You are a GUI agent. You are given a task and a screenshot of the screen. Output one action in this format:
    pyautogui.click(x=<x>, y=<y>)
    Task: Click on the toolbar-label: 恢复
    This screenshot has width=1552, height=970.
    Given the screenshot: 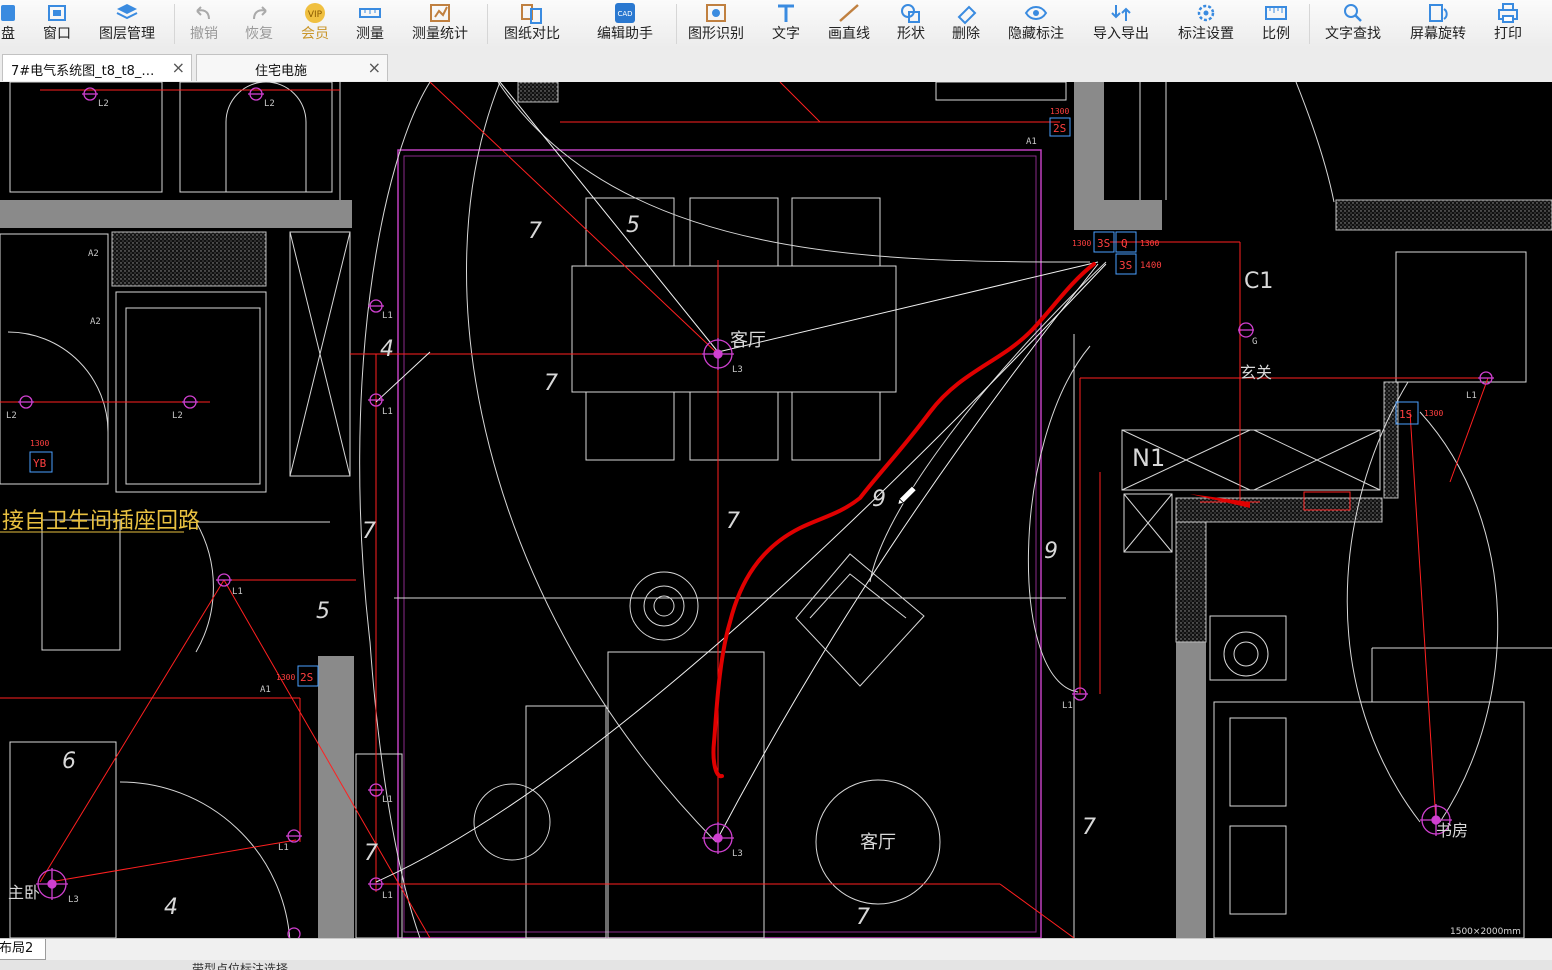 What is the action you would take?
    pyautogui.click(x=259, y=34)
    